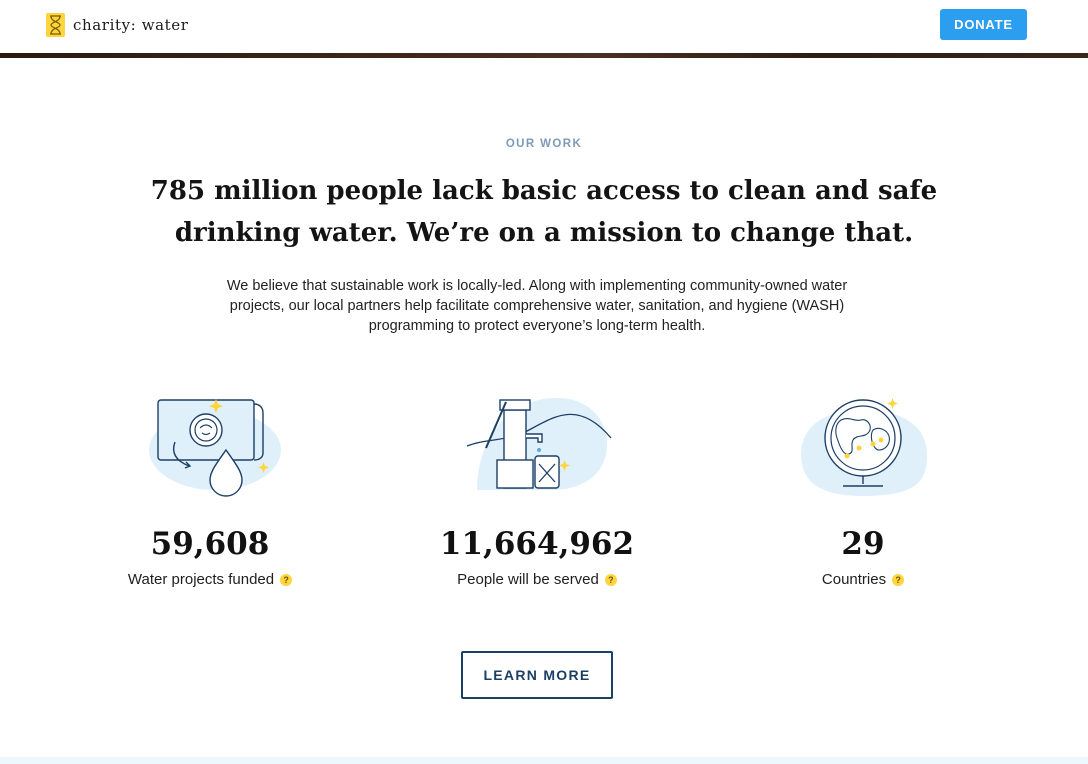 This screenshot has height=764, width=1088. What do you see at coordinates (215, 448) in the screenshot?
I see `funding-icon` at bounding box center [215, 448].